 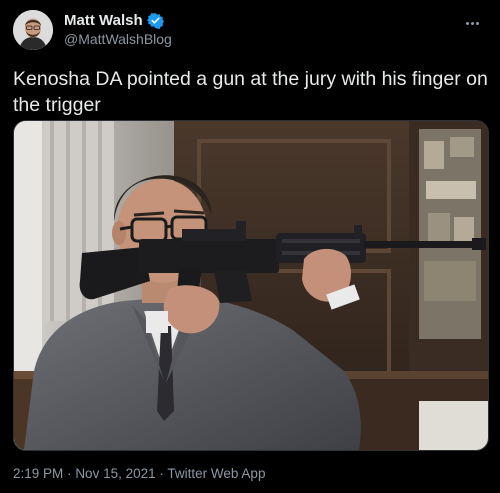 What do you see at coordinates (216, 473) in the screenshot?
I see `tweet-source: Twitter Web App` at bounding box center [216, 473].